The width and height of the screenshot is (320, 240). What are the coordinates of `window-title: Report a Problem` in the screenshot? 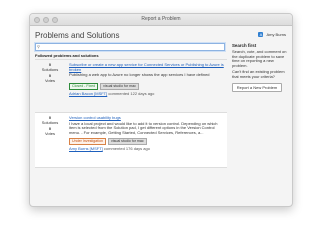 It's located at (161, 19).